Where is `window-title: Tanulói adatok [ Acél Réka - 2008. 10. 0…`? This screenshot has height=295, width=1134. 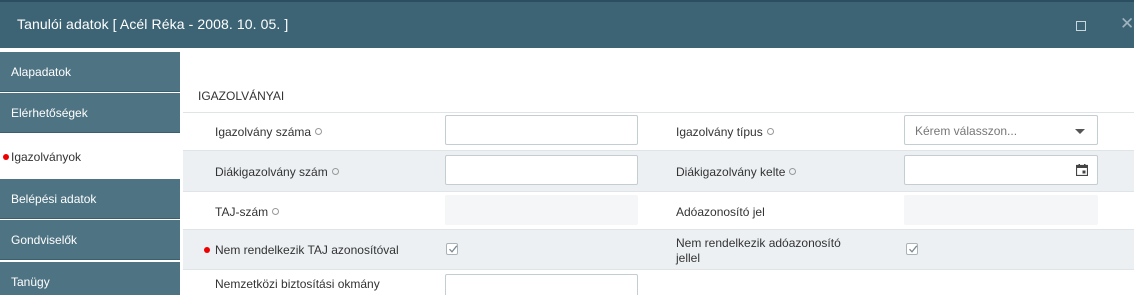 window-title: Tanulói adatok [ Acél Réka - 2008. 10. 0… is located at coordinates (153, 24).